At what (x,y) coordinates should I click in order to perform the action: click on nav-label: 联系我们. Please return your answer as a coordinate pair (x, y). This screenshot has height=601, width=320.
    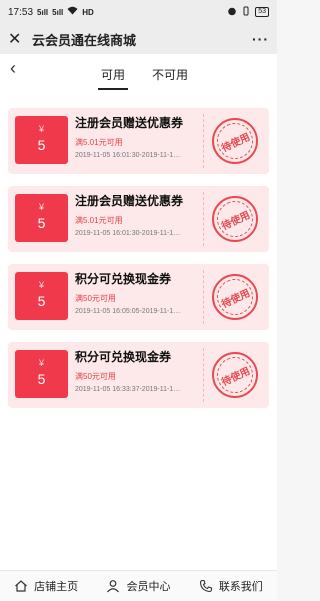
    Looking at the image, I should click on (240, 587).